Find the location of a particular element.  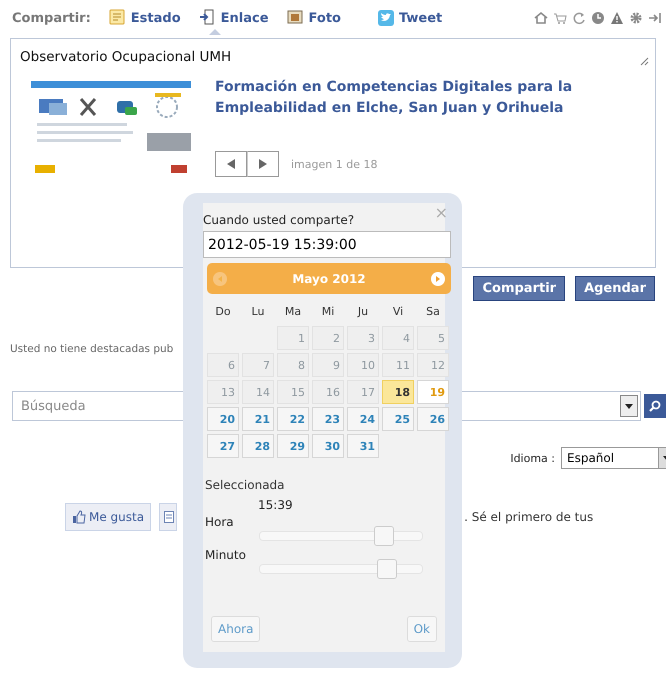

image-counter: imagen 1 de 18 is located at coordinates (334, 164).